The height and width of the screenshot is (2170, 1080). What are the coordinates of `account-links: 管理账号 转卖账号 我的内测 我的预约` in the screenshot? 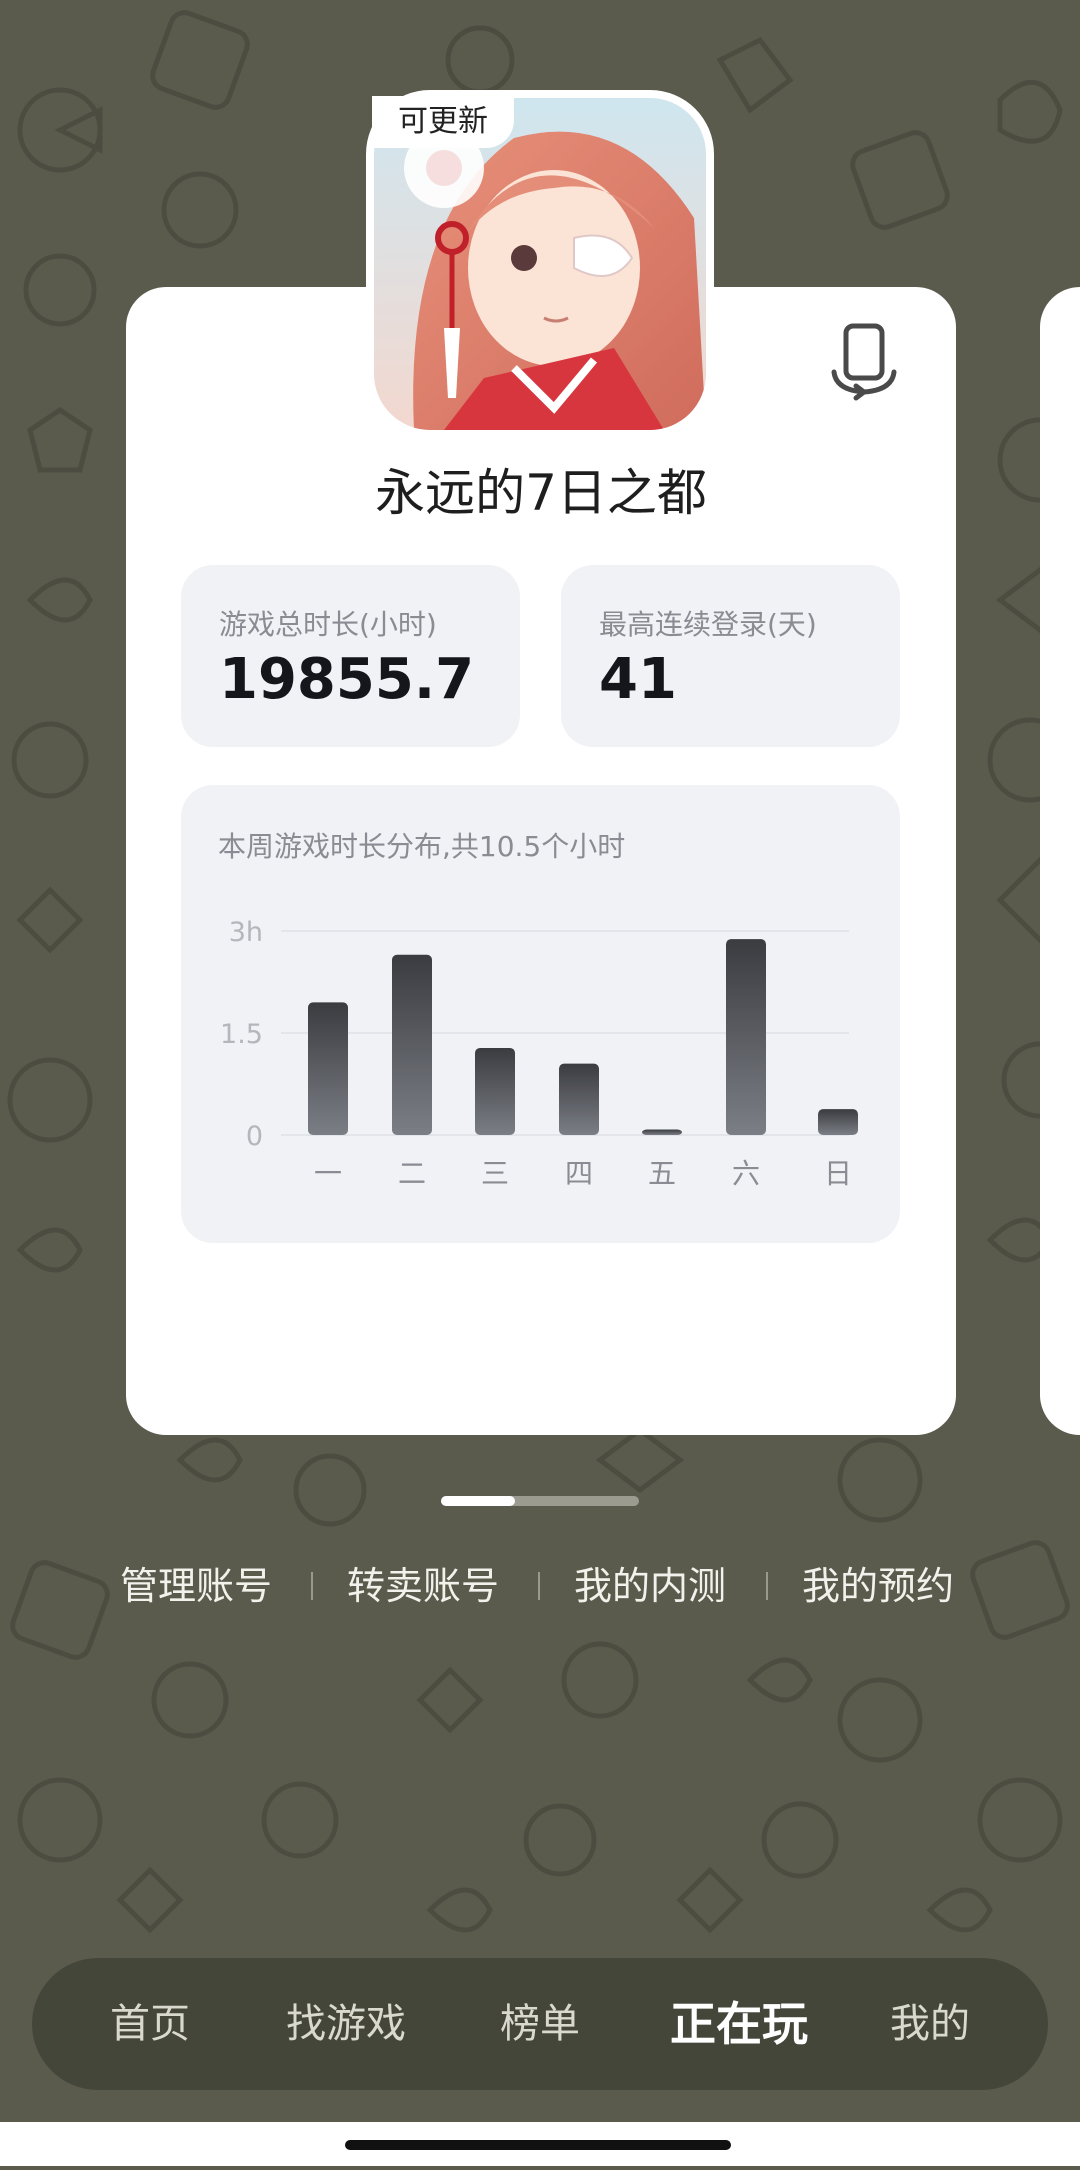 It's located at (540, 1586).